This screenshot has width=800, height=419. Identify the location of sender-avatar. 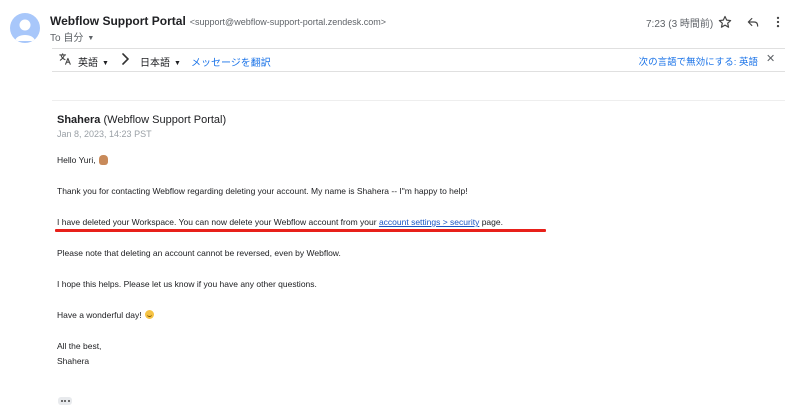
(25, 28).